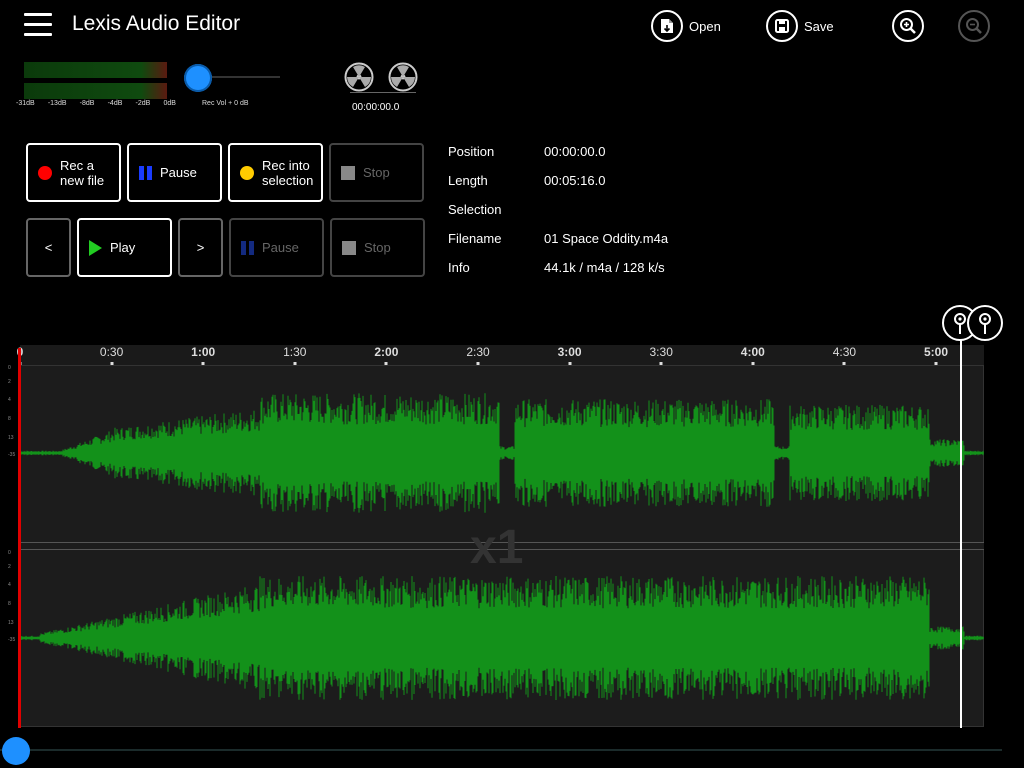  Describe the element at coordinates (174, 172) in the screenshot. I see `rec-pause-button: Pause` at that location.